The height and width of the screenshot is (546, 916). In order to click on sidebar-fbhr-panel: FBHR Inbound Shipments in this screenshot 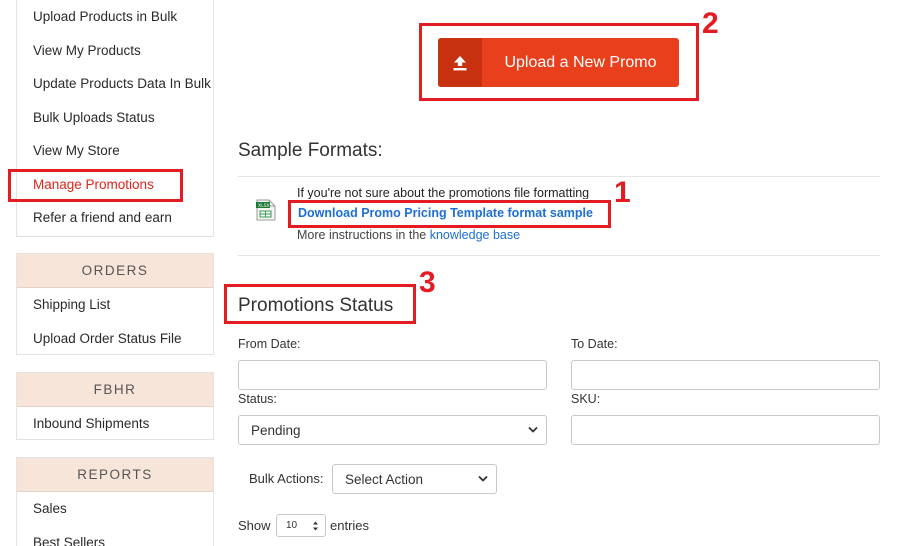, I will do `click(115, 406)`.